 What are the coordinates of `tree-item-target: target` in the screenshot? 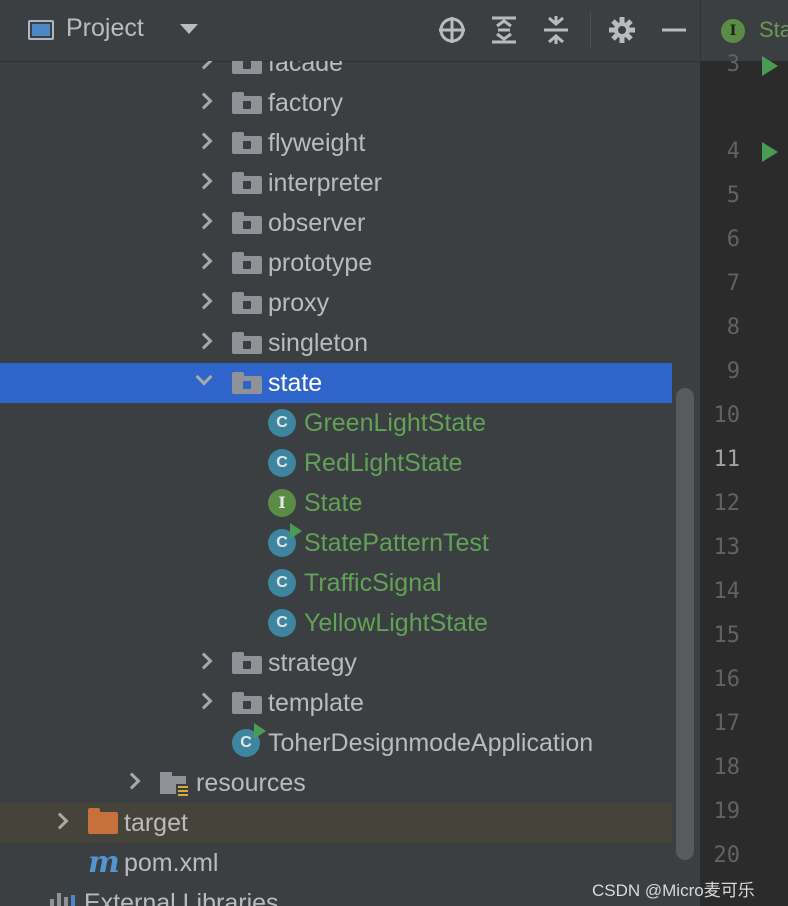 It's located at (336, 823).